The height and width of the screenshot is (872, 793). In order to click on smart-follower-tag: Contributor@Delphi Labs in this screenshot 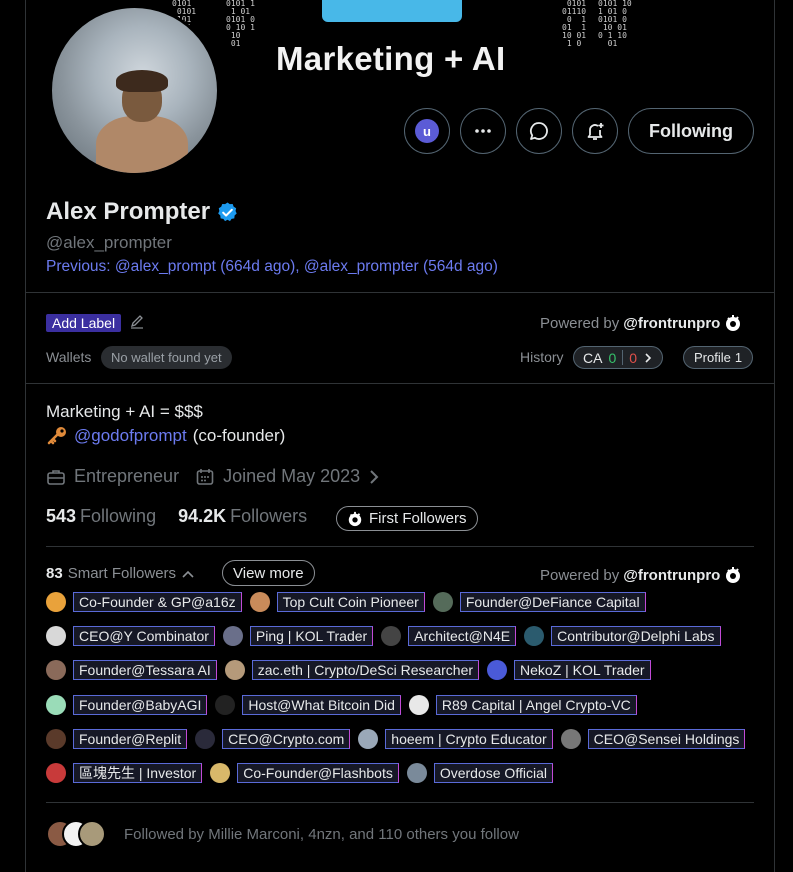, I will do `click(636, 636)`.